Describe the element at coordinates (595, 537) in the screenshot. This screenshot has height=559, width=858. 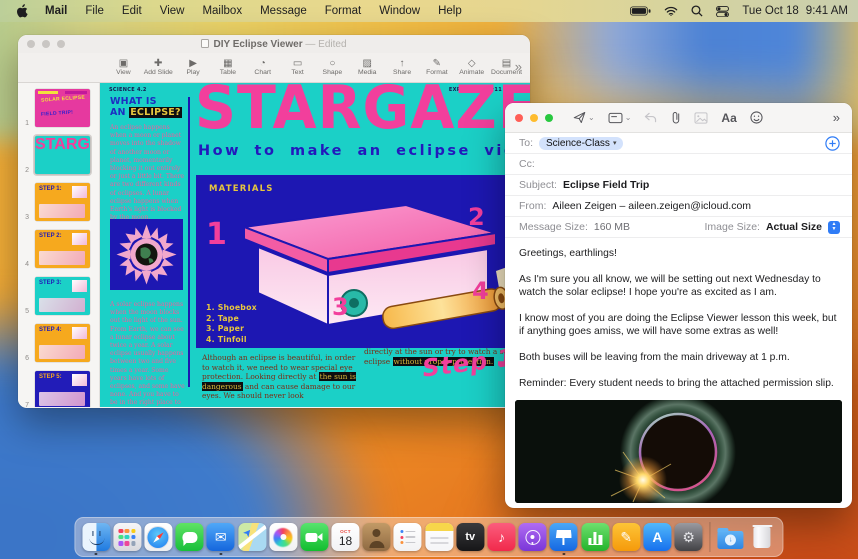
I see `dock-numbers` at that location.